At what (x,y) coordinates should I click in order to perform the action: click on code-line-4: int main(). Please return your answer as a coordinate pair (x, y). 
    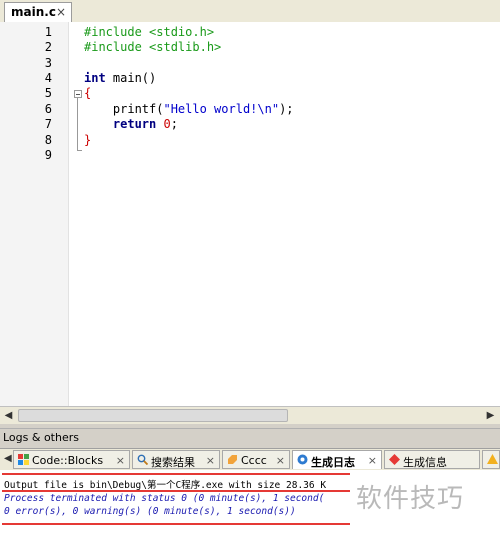
    Looking at the image, I should click on (120, 78).